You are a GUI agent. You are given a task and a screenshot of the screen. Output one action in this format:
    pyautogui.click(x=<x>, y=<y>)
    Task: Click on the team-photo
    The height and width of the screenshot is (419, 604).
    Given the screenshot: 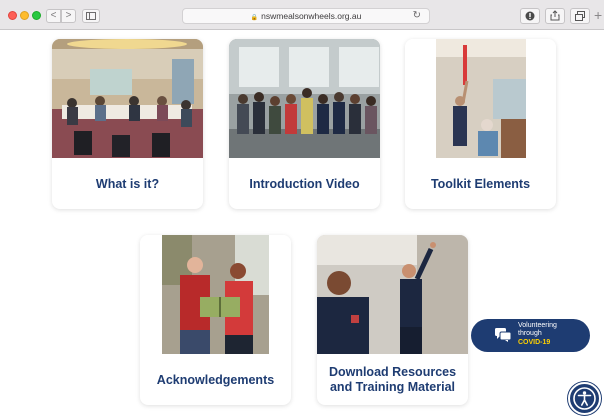 What is the action you would take?
    pyautogui.click(x=304, y=98)
    